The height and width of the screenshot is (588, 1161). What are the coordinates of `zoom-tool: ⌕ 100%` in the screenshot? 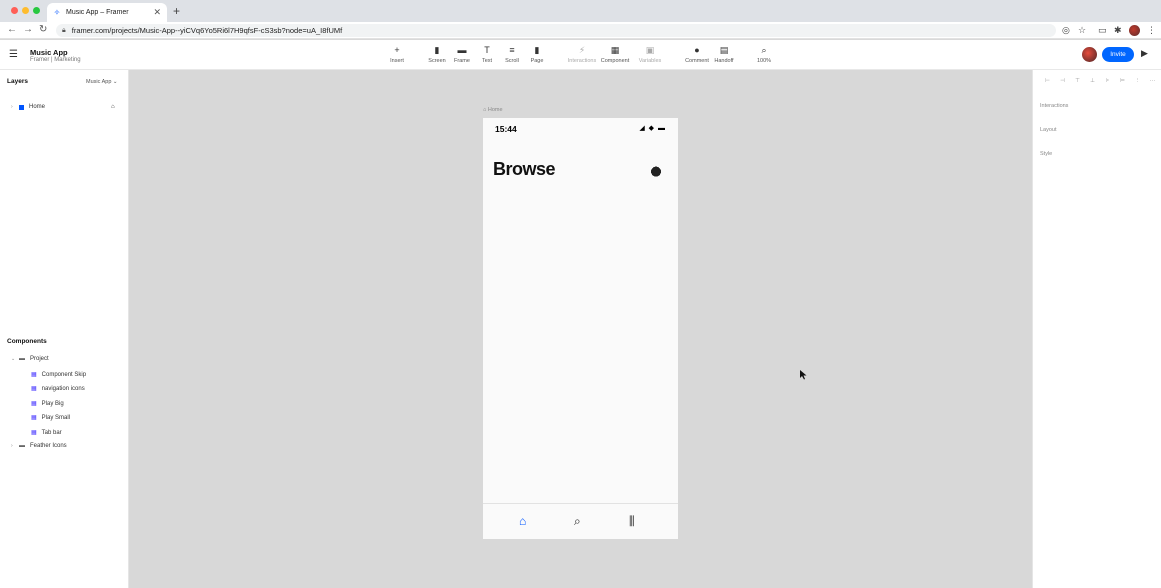 It's located at (764, 54).